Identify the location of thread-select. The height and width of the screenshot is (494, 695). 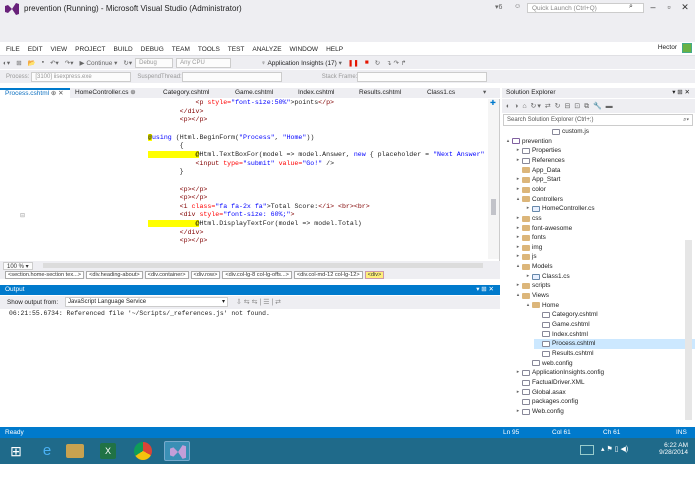
(231, 76).